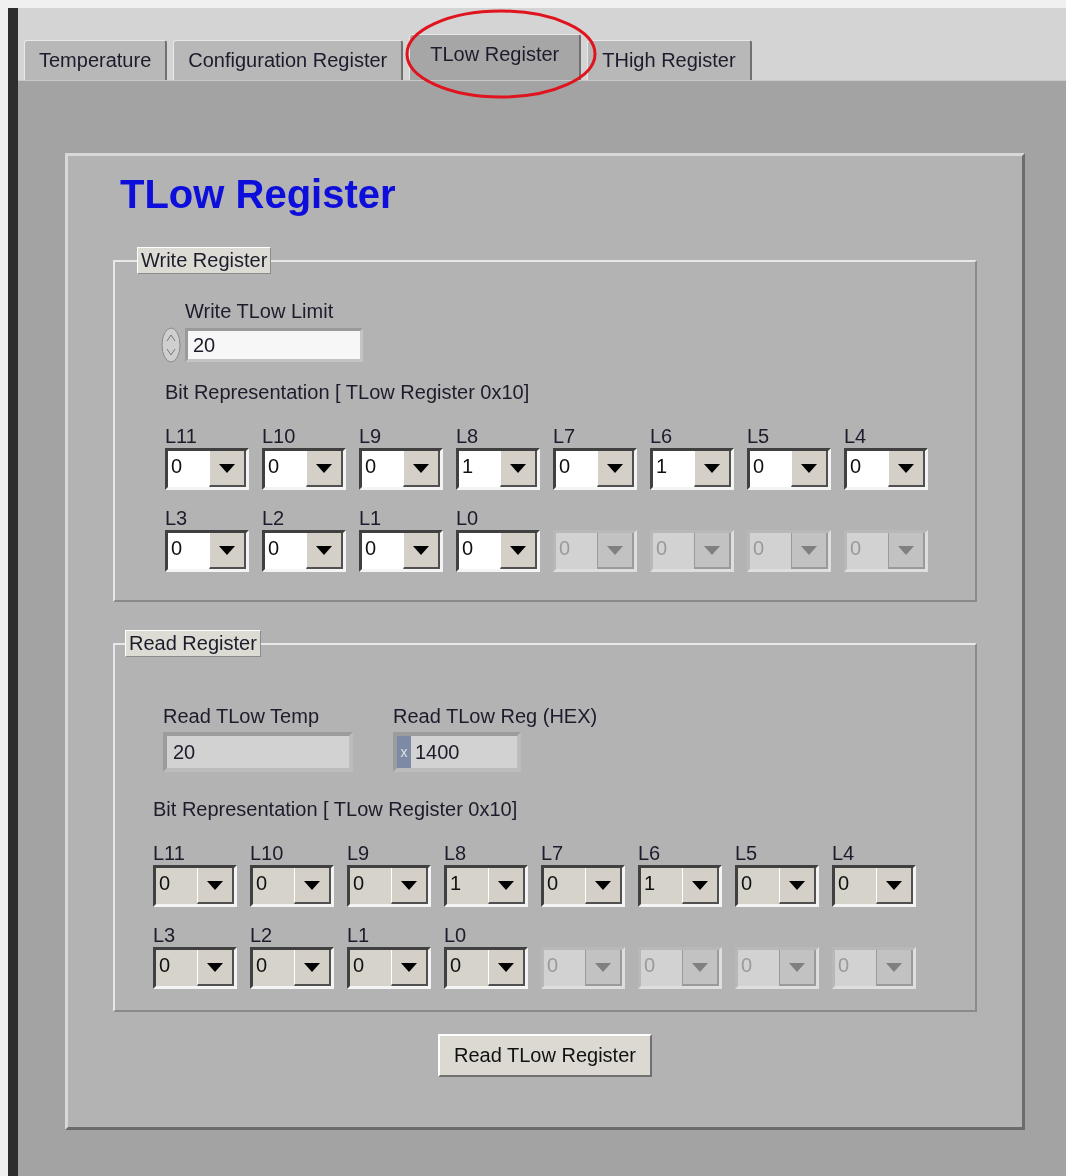  What do you see at coordinates (96, 60) in the screenshot?
I see `tab: Temperature` at bounding box center [96, 60].